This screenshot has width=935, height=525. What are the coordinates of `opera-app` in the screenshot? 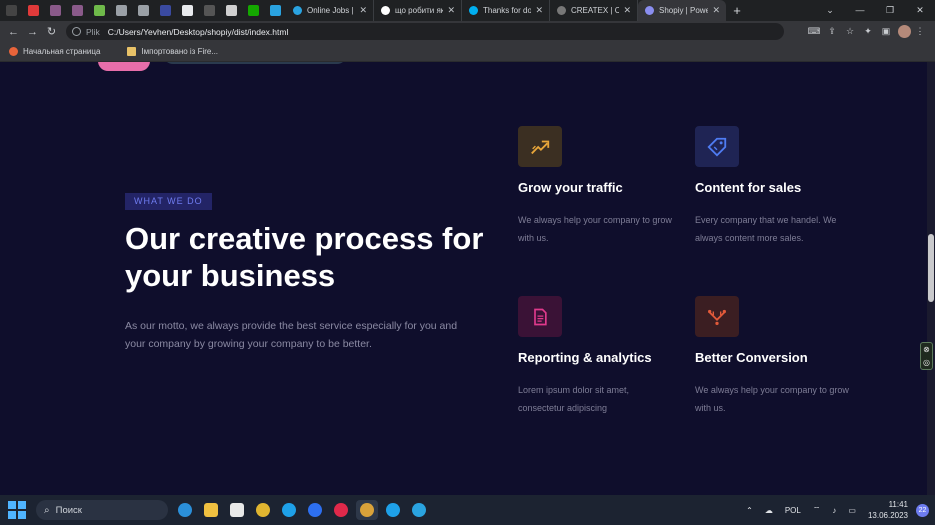 It's located at (341, 510).